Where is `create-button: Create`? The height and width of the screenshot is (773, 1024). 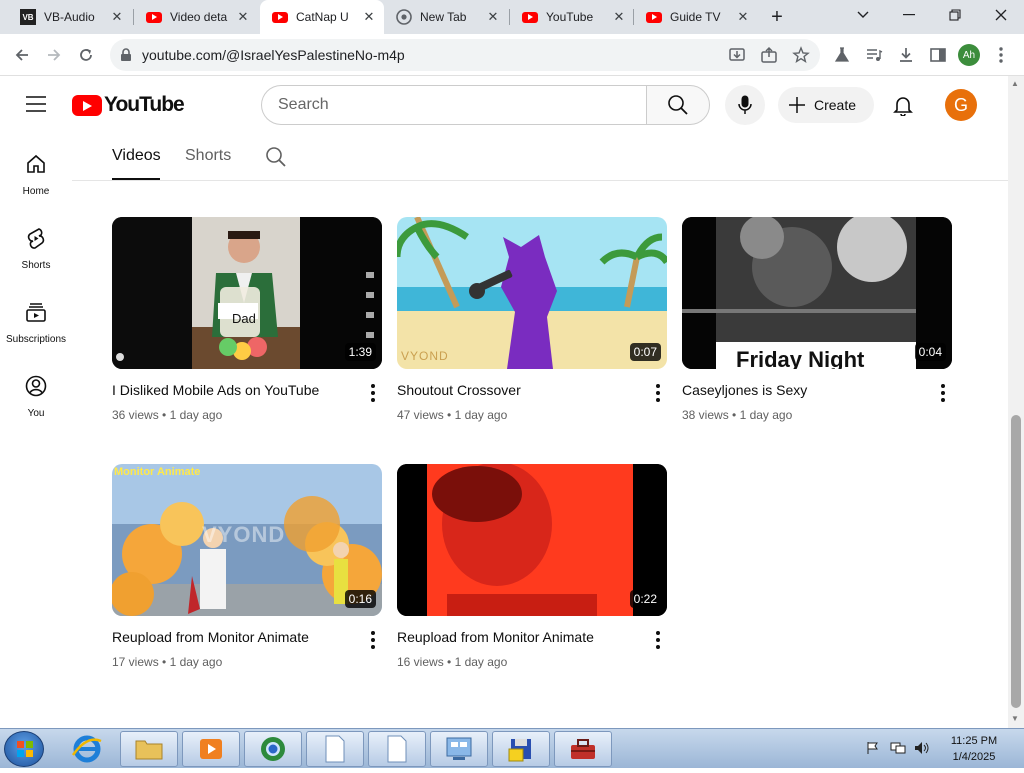 create-button: Create is located at coordinates (826, 105).